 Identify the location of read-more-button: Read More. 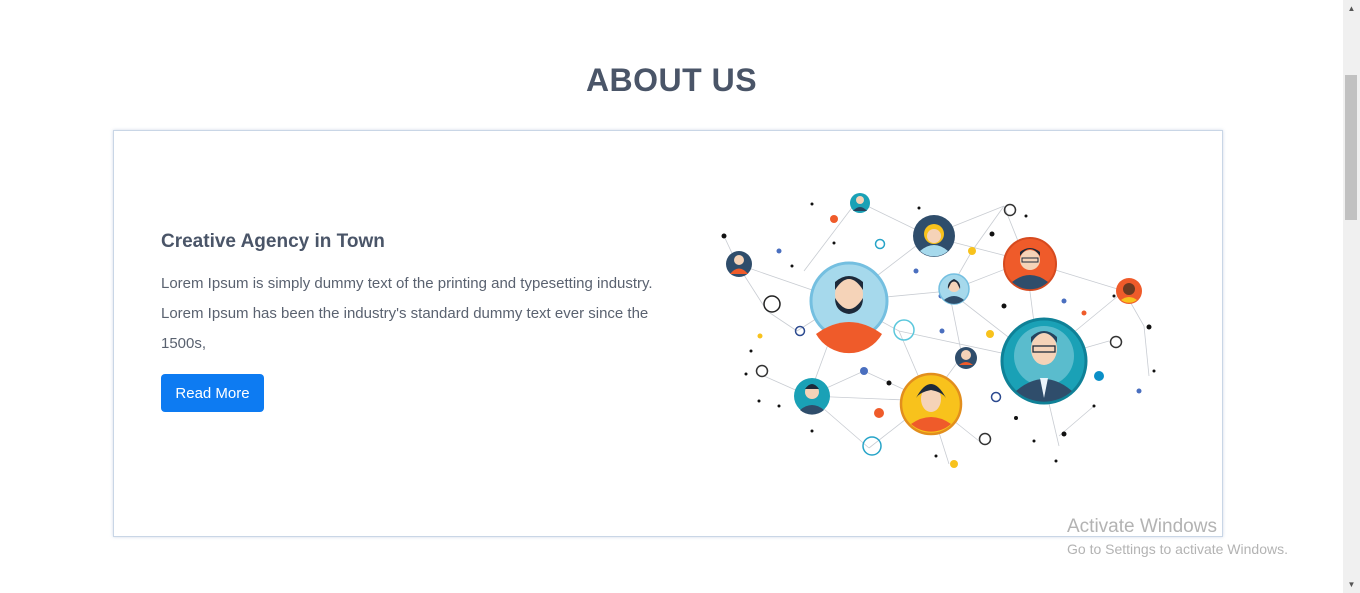
(212, 393).